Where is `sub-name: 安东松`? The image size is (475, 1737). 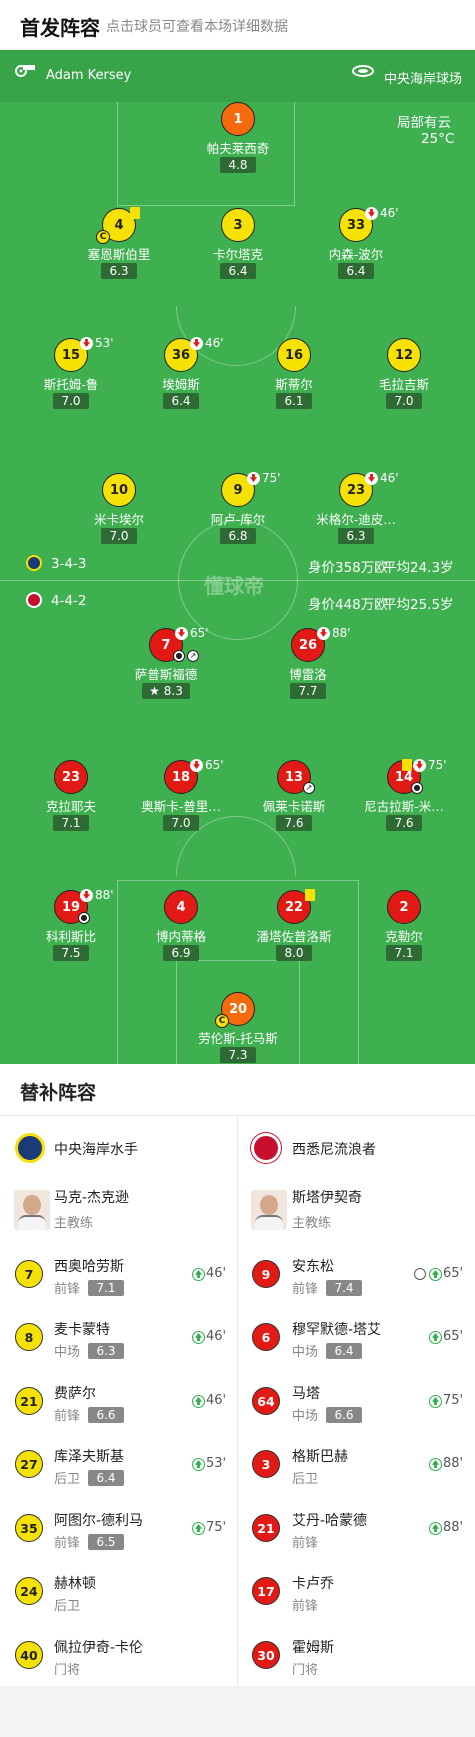 sub-name: 安东松 is located at coordinates (313, 1267).